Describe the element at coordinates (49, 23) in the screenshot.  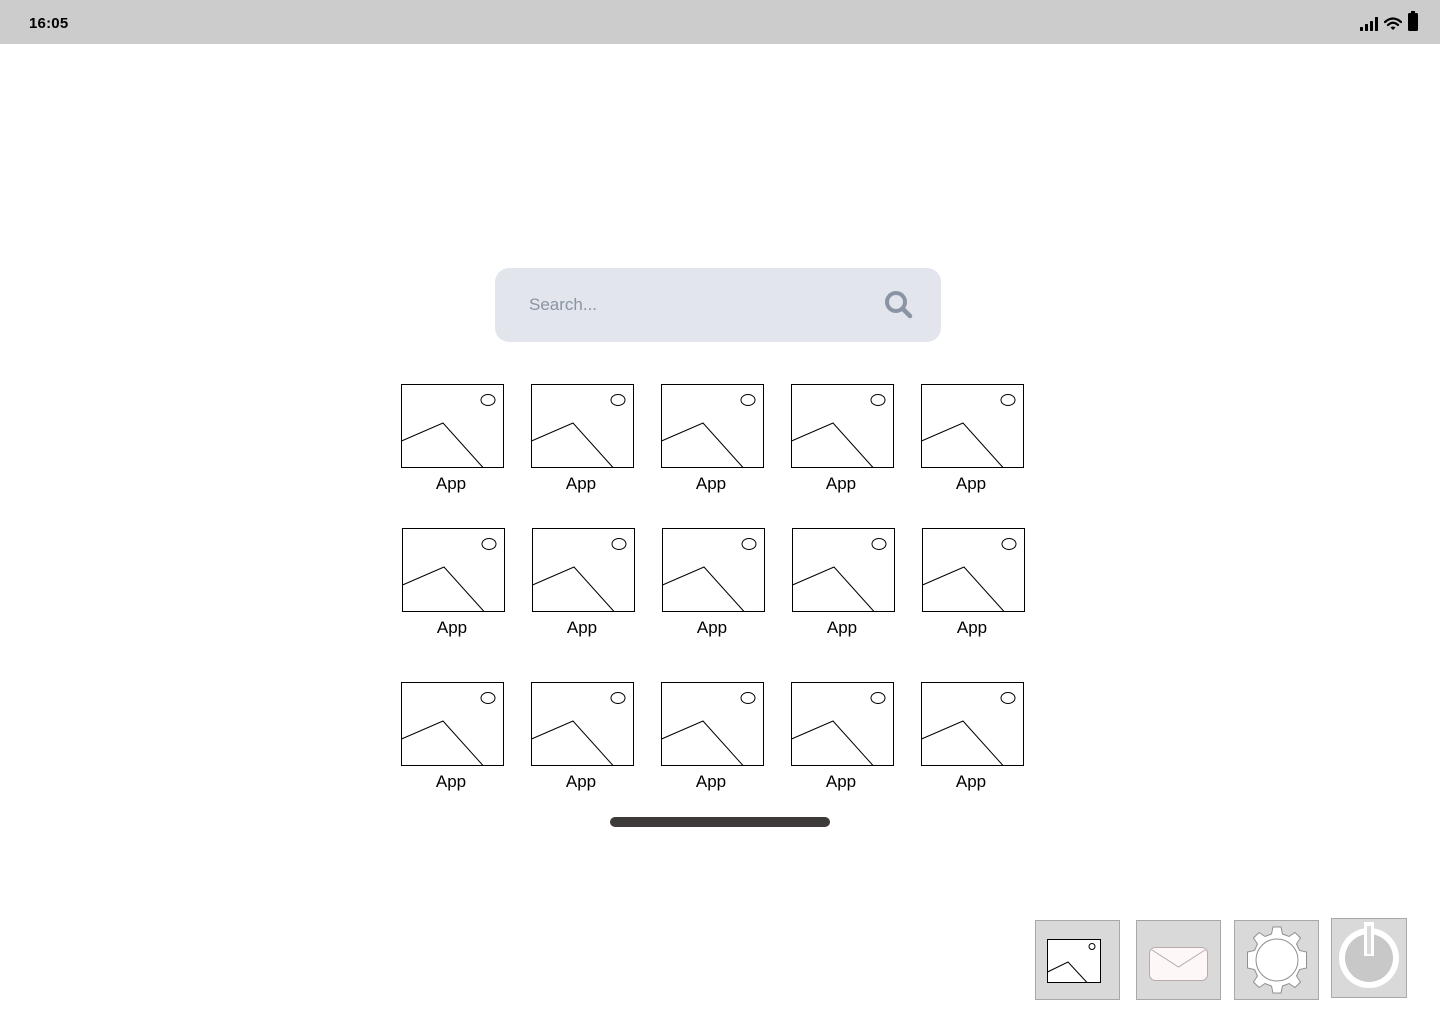
I see `status-time: 16:05` at that location.